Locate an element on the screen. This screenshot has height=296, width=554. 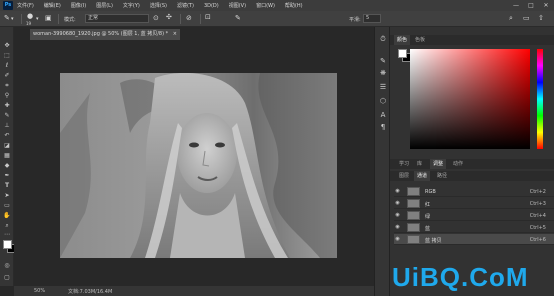
tab-channels: 通道 is located at coordinates (422, 176).